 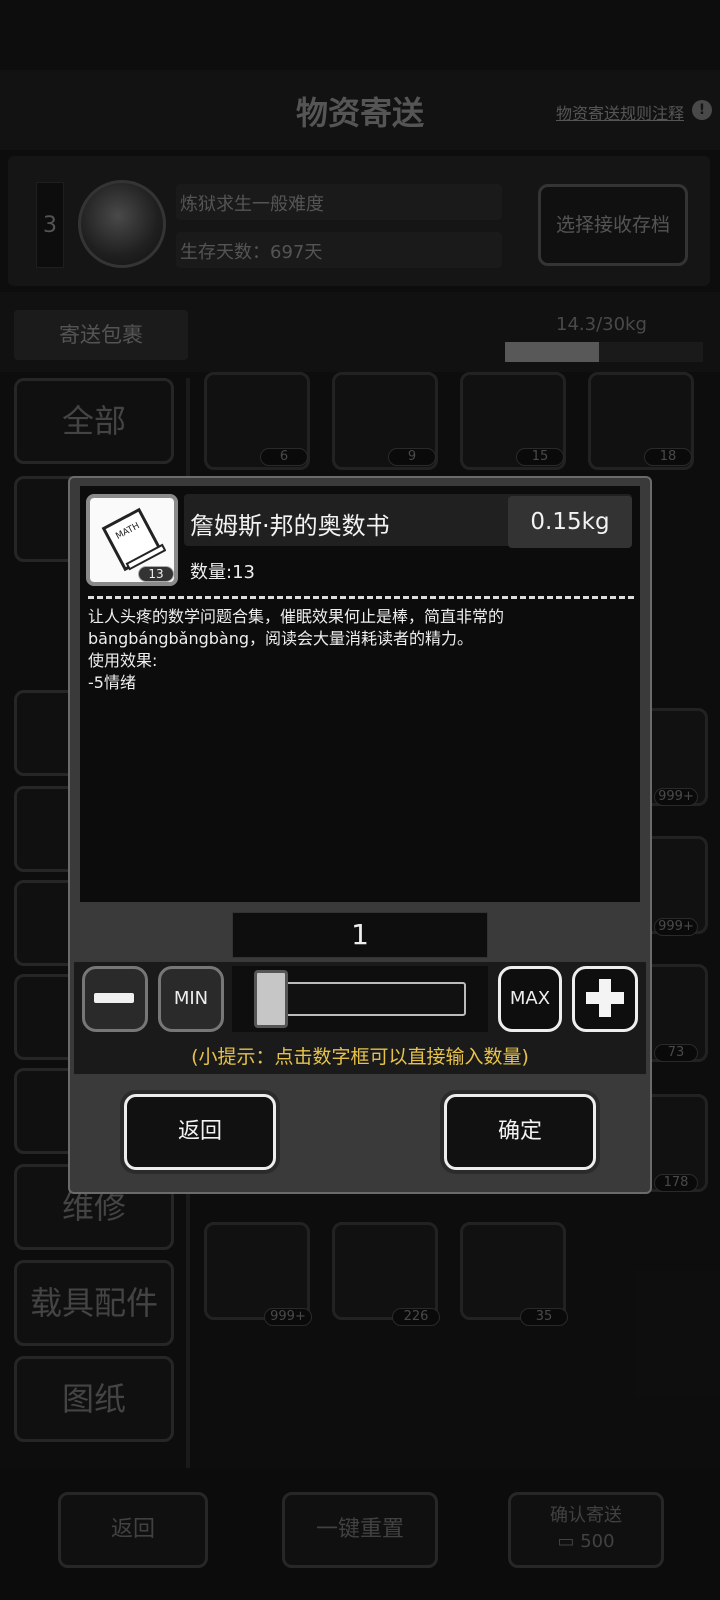 I want to click on description-line: bāngbángbǎngbàng，阅读会大量消耗读者的精力。, so click(x=281, y=638).